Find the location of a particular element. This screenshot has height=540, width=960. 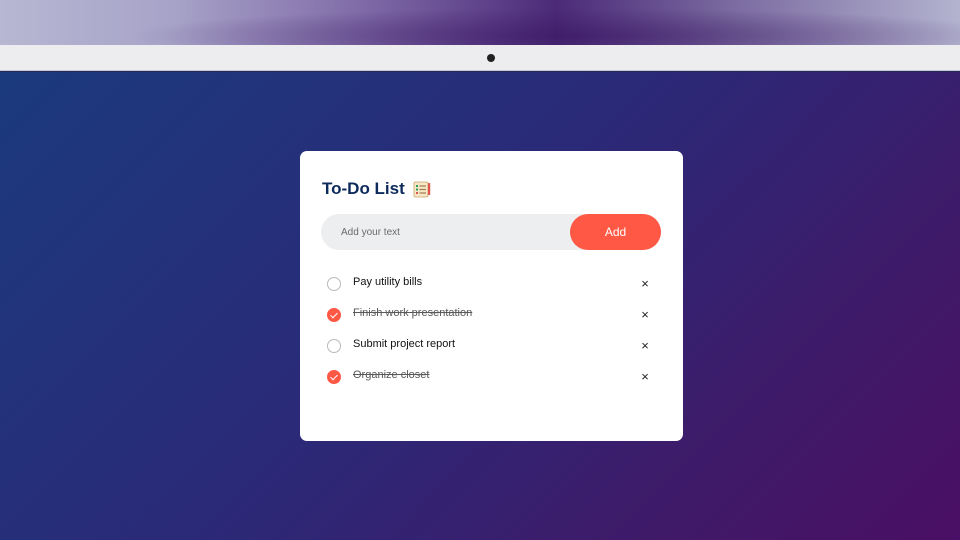

task-item: Submit project report × is located at coordinates (492, 345).